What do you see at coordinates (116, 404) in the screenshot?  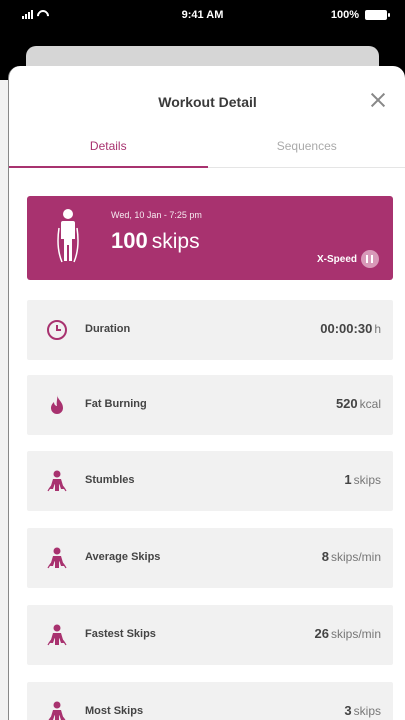 I see `stat-label: Fat Burning` at bounding box center [116, 404].